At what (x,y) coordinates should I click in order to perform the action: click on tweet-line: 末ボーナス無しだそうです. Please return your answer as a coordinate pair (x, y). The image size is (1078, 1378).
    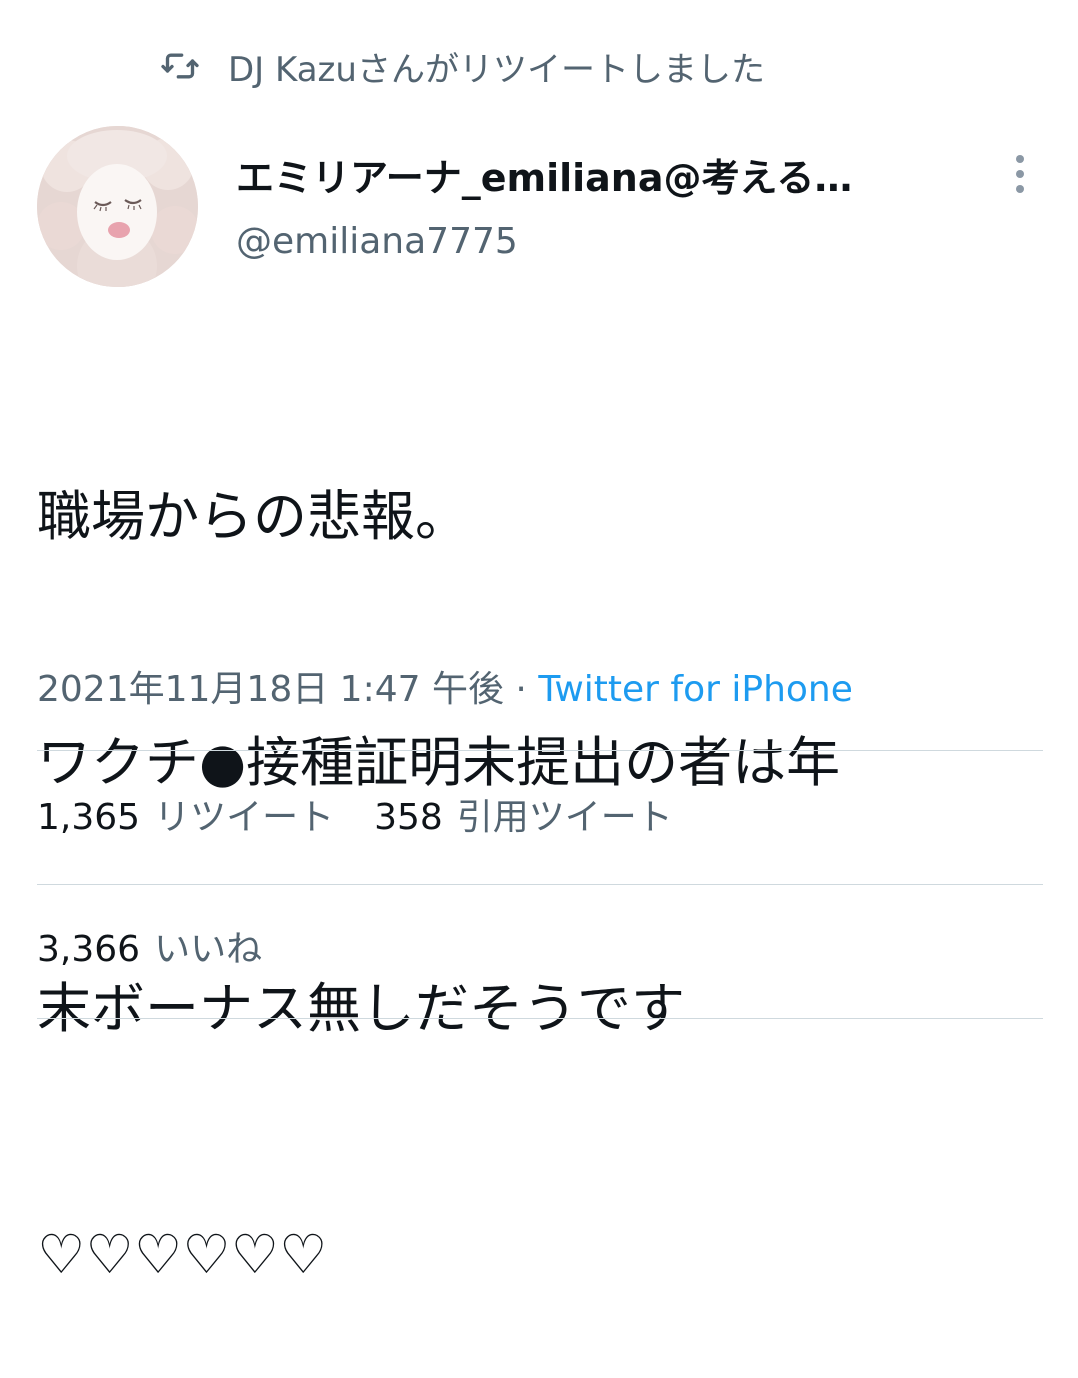
    Looking at the image, I should click on (361, 1008).